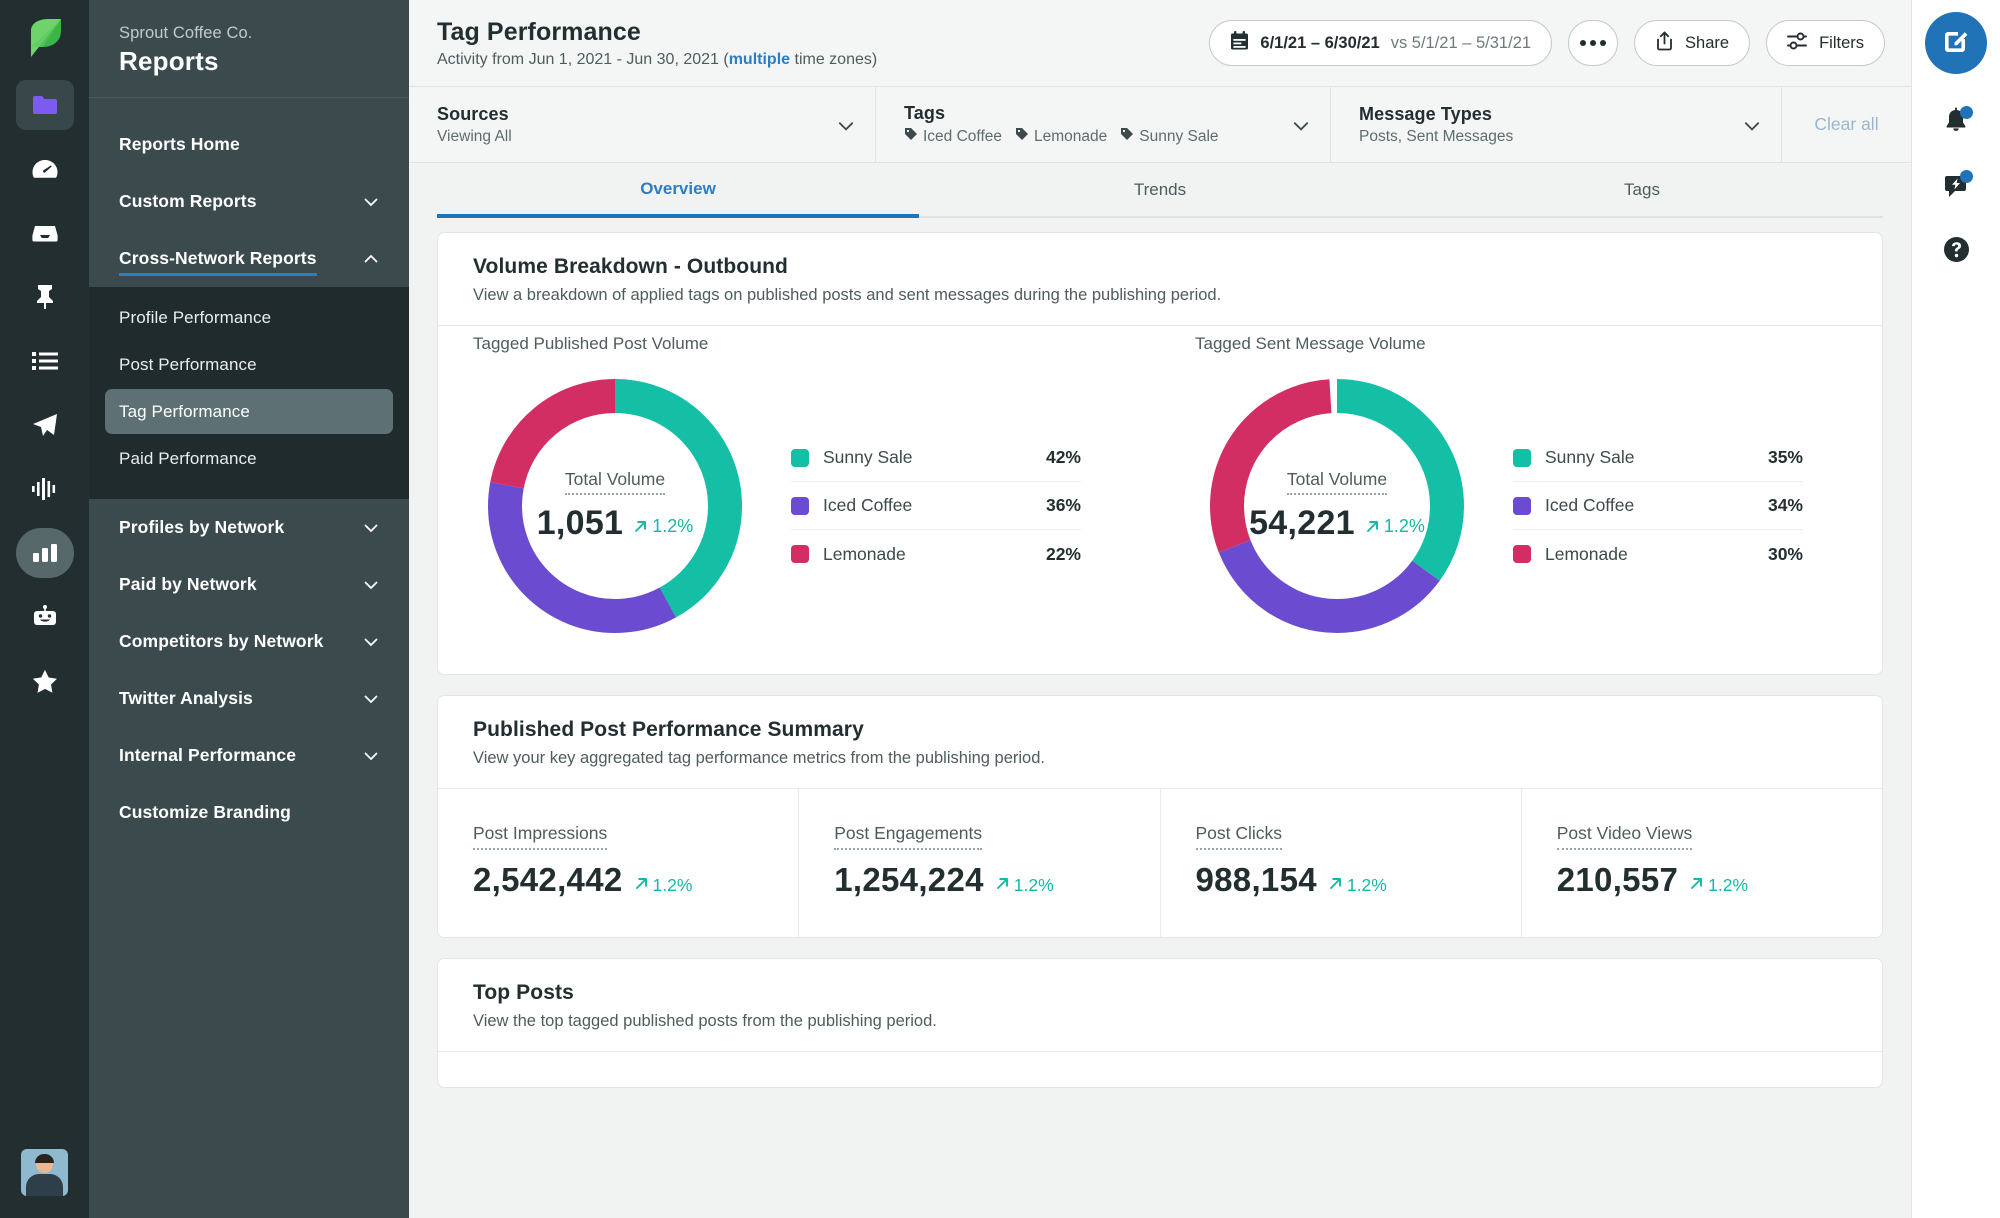  I want to click on tab-label: Overview, so click(678, 188).